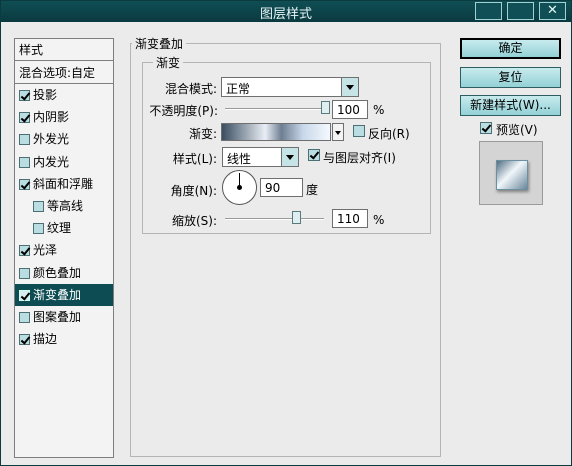  What do you see at coordinates (238, 89) in the screenshot?
I see `blend-mode-value: 正常` at bounding box center [238, 89].